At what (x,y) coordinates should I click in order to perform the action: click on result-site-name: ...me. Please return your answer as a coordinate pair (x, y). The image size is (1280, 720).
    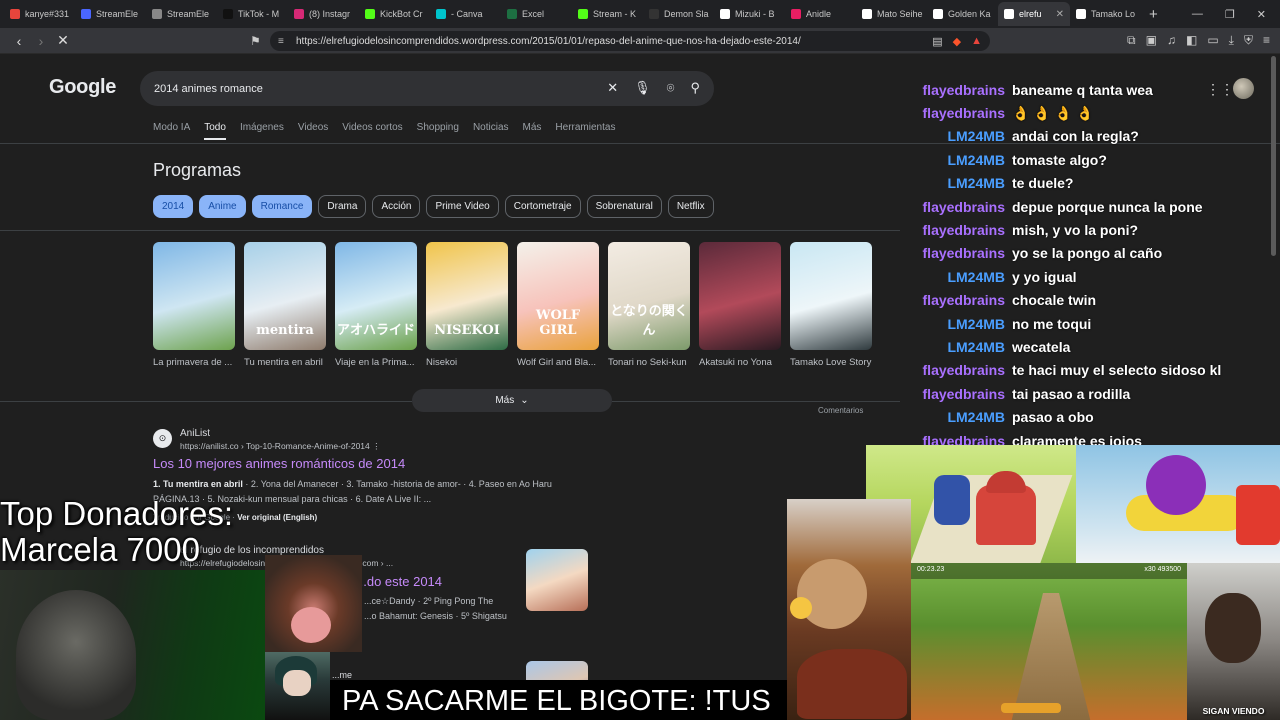
    Looking at the image, I should click on (342, 675).